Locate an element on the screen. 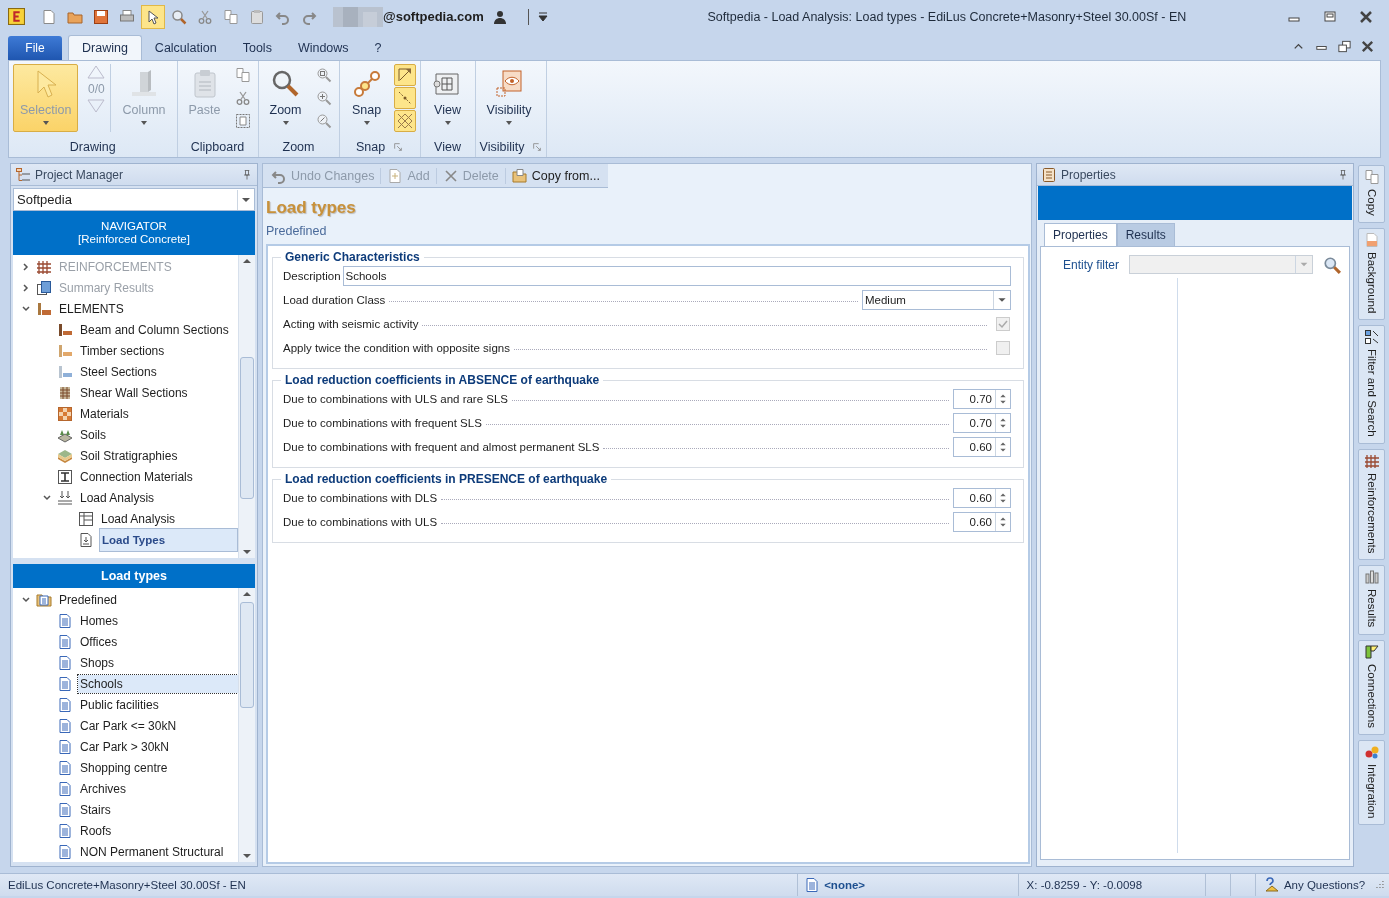 This screenshot has width=1389, height=898. ribbon-button: View is located at coordinates (447, 98).